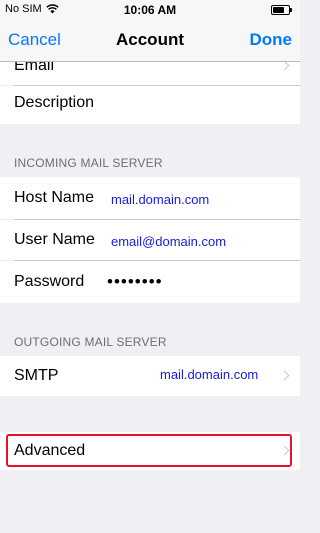 This screenshot has width=320, height=533. Describe the element at coordinates (150, 105) in the screenshot. I see `description-row: Description` at that location.